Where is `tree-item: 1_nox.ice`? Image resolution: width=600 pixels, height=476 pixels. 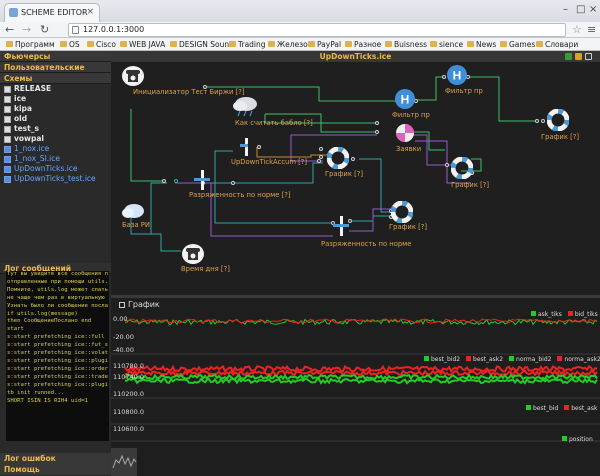 tree-item: 1_nox.ice is located at coordinates (26, 149).